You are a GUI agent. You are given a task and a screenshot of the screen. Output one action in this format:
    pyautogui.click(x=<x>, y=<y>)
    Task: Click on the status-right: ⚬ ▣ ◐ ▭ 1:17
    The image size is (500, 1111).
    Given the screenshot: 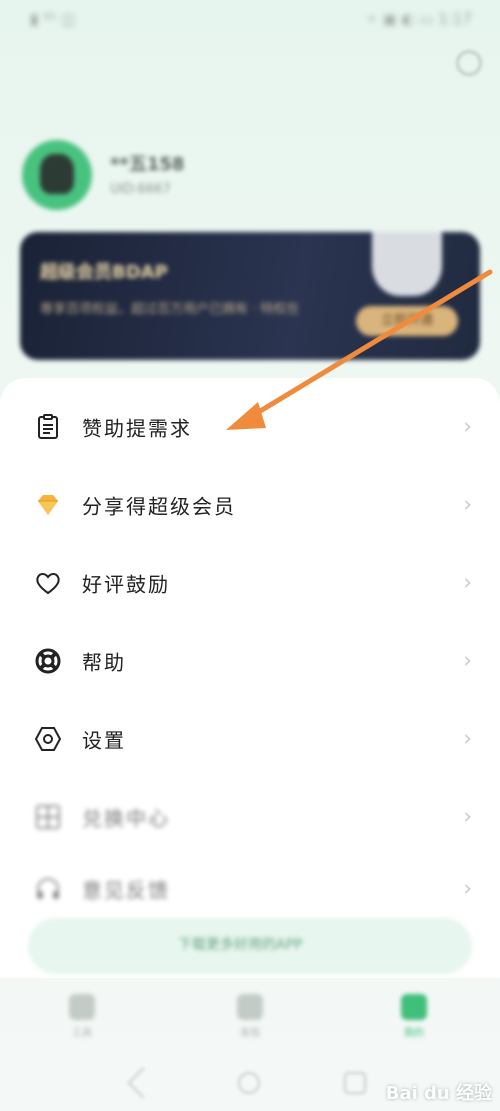 What is the action you would take?
    pyautogui.click(x=418, y=19)
    